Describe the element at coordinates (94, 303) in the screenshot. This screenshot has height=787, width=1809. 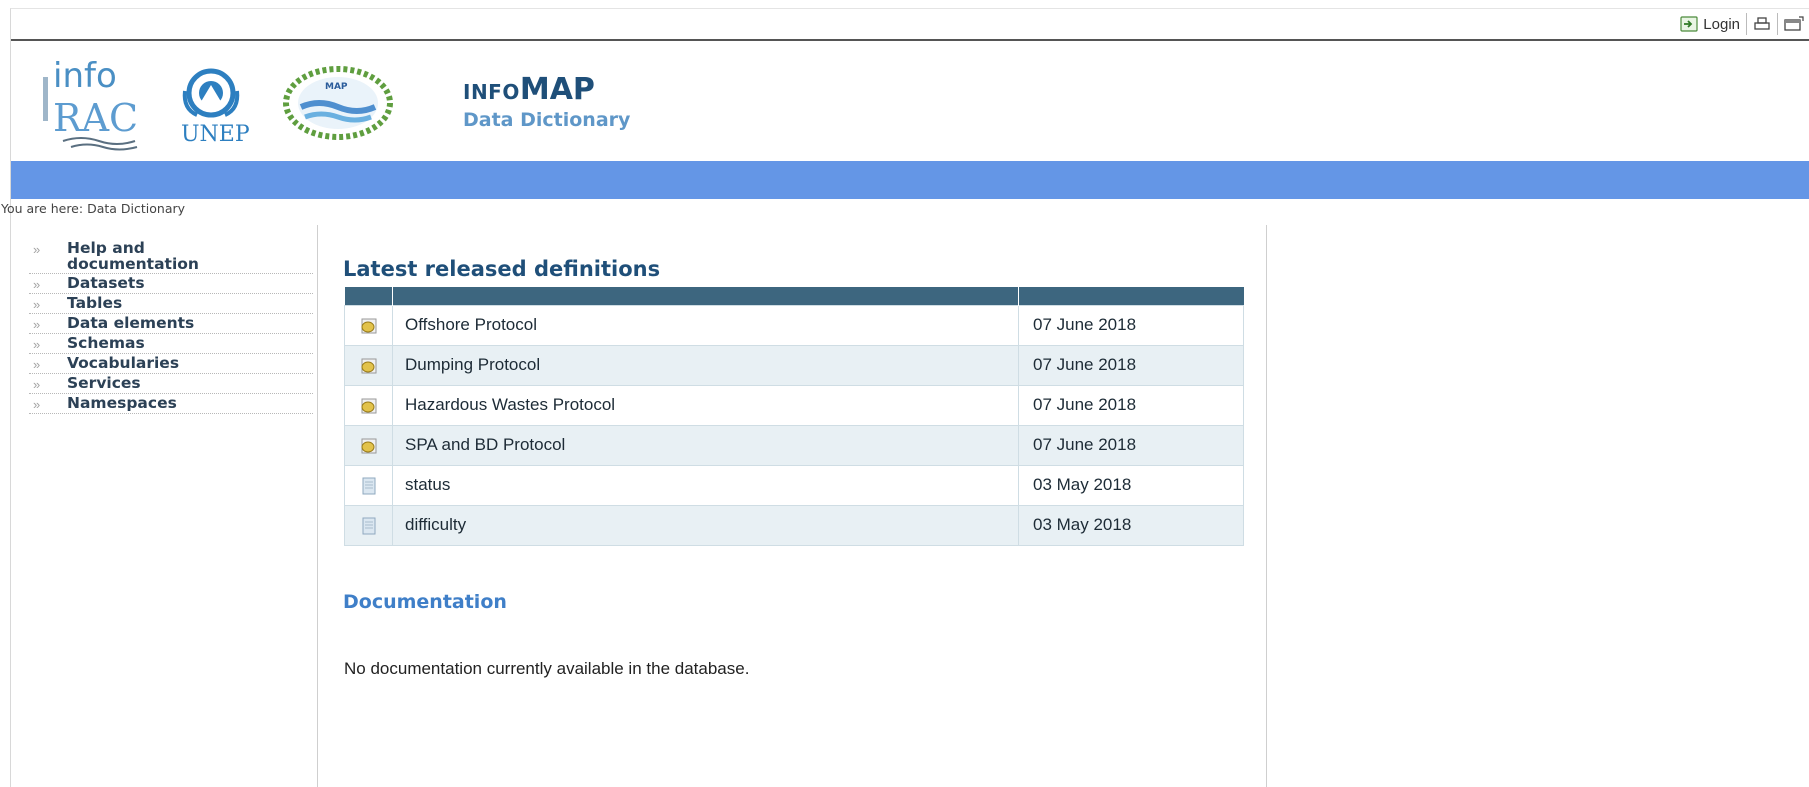
I see `nav-item-label: Tables` at that location.